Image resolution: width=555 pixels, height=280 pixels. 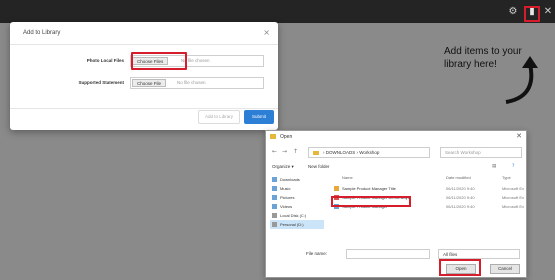 What do you see at coordinates (532, 14) in the screenshot?
I see `highlight-add-button` at bounding box center [532, 14].